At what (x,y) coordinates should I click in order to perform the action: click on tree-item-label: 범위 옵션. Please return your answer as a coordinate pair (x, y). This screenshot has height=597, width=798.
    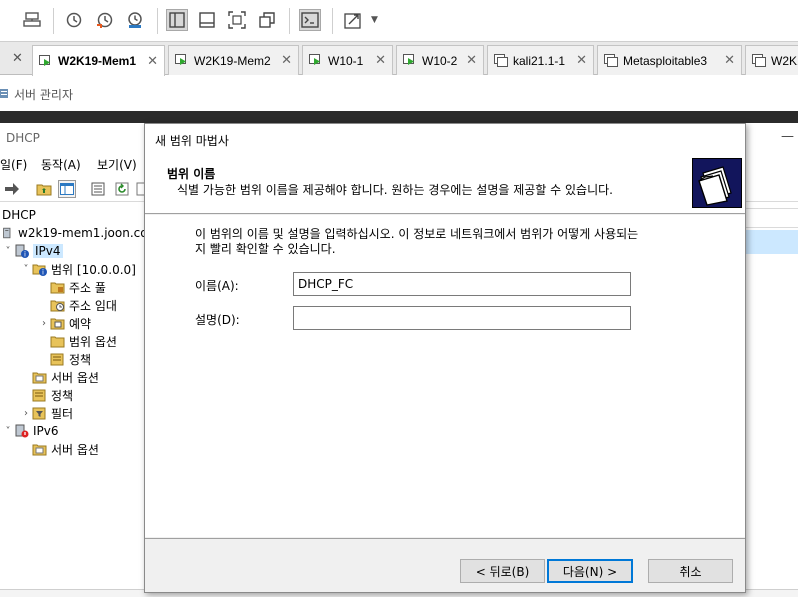
    Looking at the image, I should click on (93, 341).